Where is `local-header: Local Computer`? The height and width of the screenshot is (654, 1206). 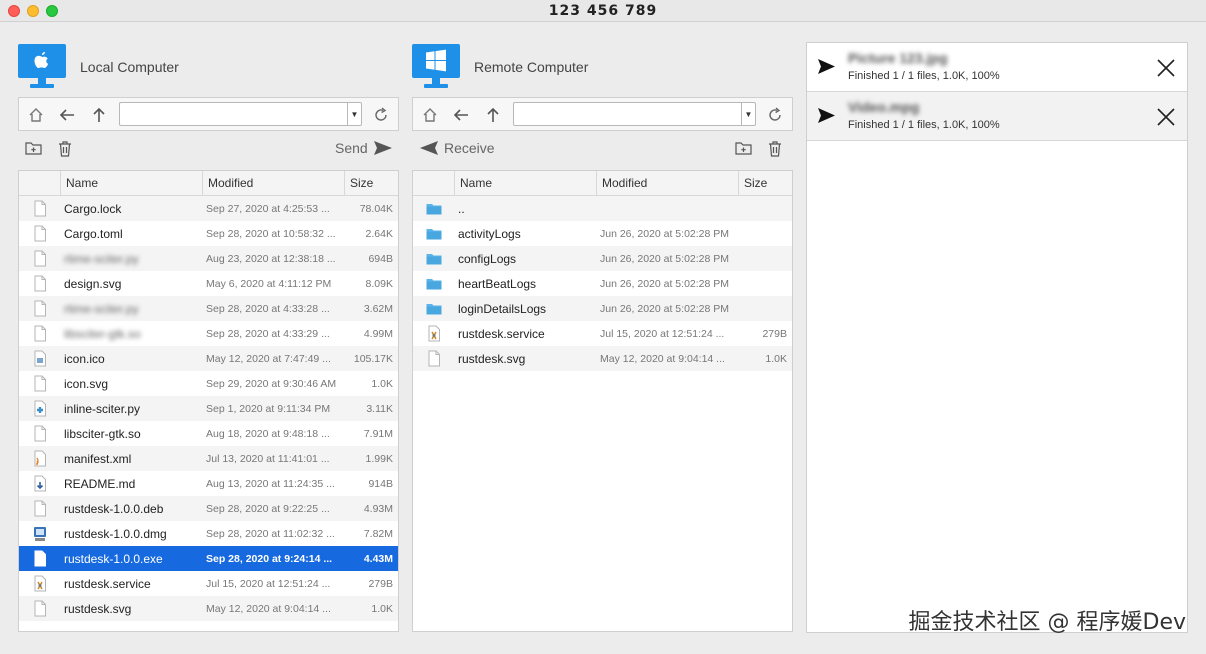 local-header: Local Computer is located at coordinates (208, 67).